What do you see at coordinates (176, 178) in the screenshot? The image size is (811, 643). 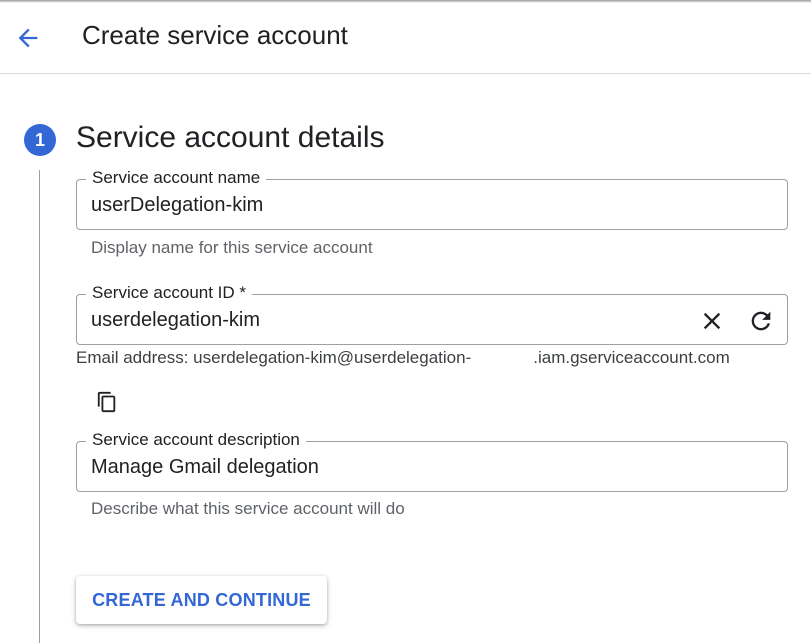 I see `service-account-name-label: Service account name` at bounding box center [176, 178].